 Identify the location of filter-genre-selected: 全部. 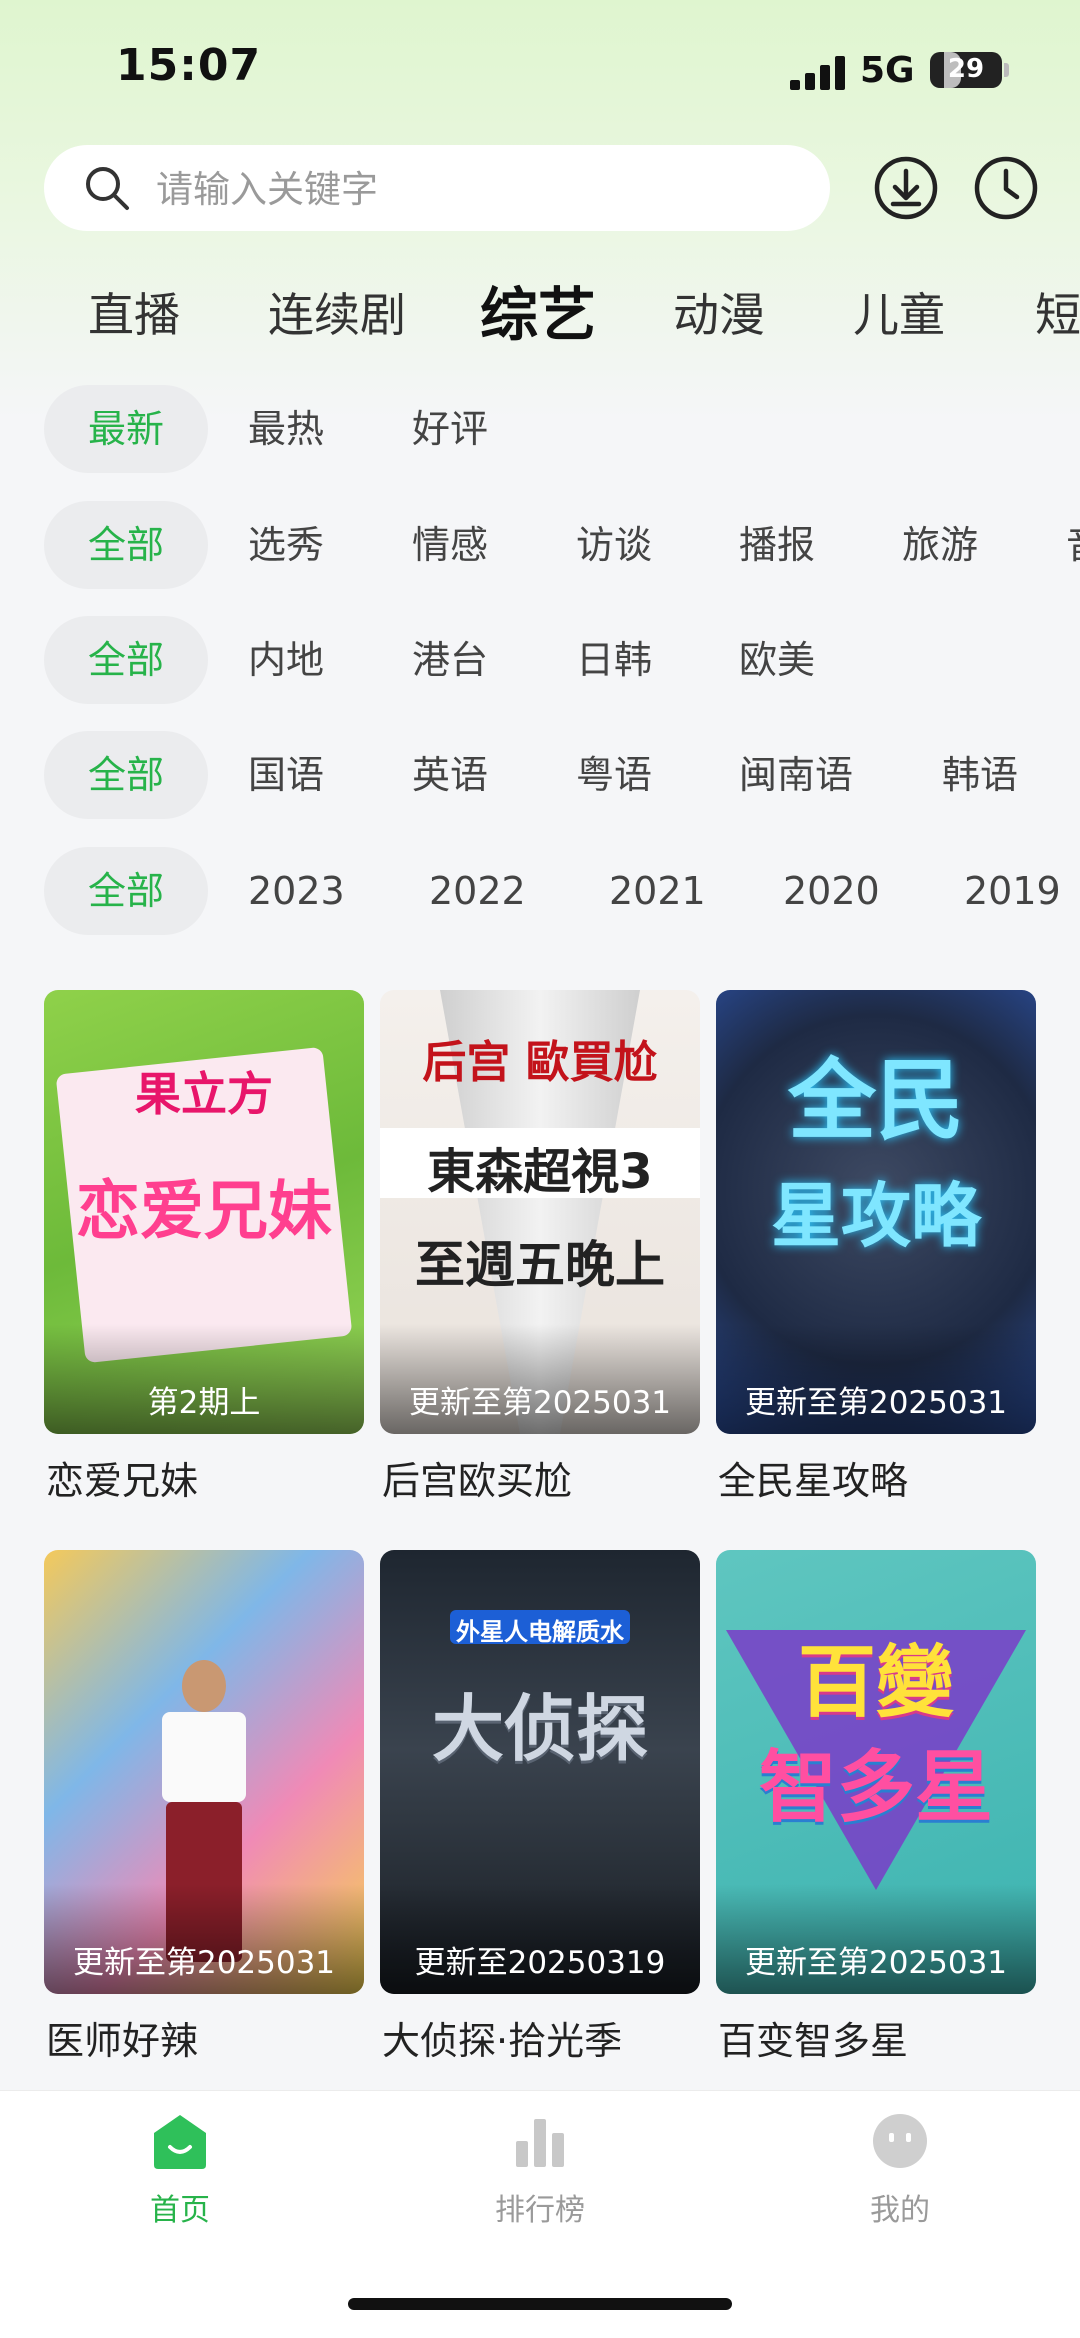
(126, 545).